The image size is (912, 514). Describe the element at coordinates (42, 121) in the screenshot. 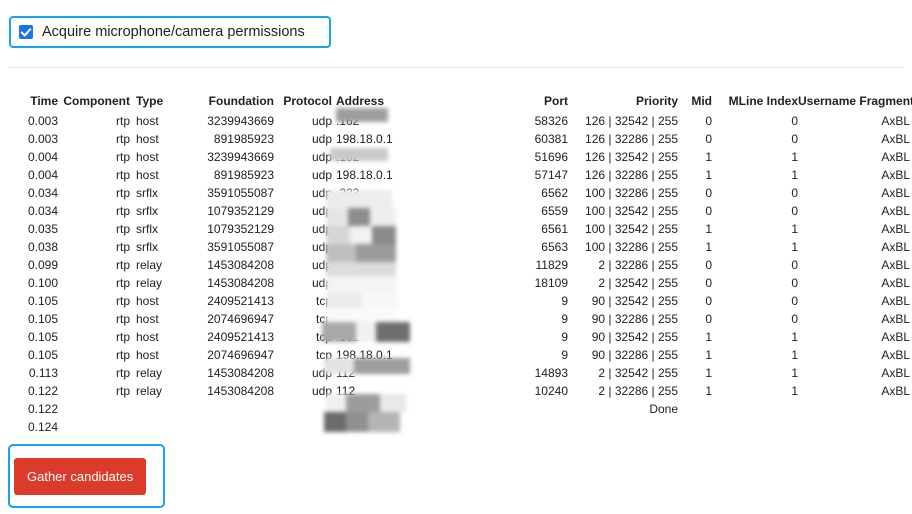

I see `cell-time: 0.003` at that location.